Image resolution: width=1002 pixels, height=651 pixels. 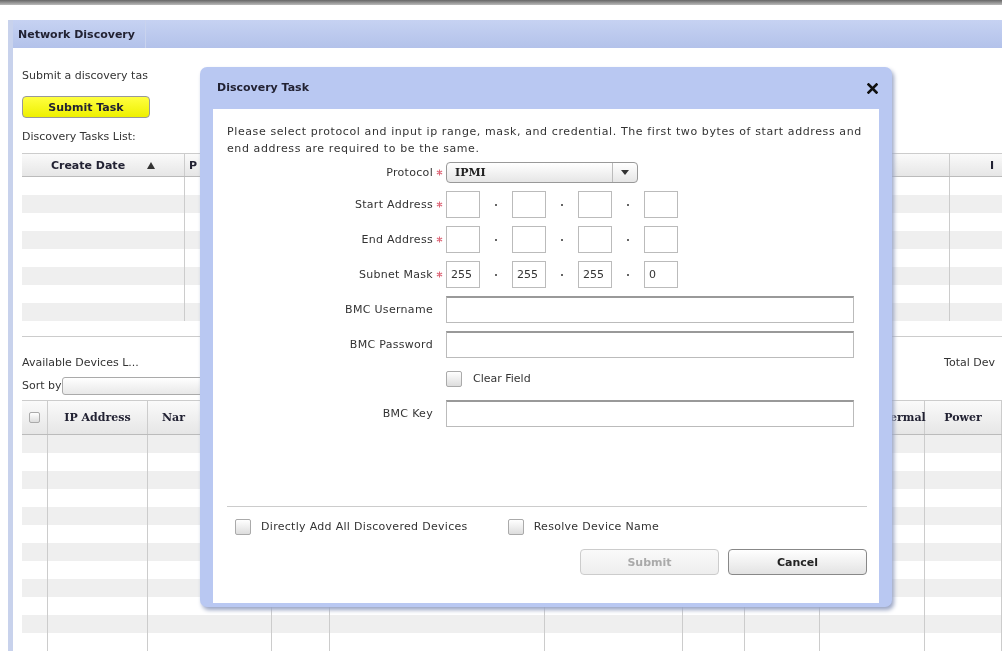 I want to click on checkbox-label: Clear Field, so click(x=502, y=379).